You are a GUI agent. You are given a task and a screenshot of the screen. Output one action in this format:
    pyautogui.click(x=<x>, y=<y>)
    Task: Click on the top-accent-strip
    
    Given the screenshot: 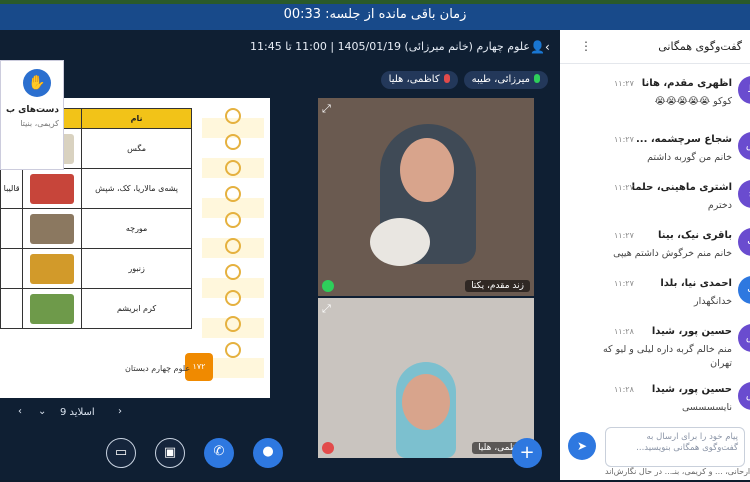 What is the action you would take?
    pyautogui.click(x=375, y=2)
    